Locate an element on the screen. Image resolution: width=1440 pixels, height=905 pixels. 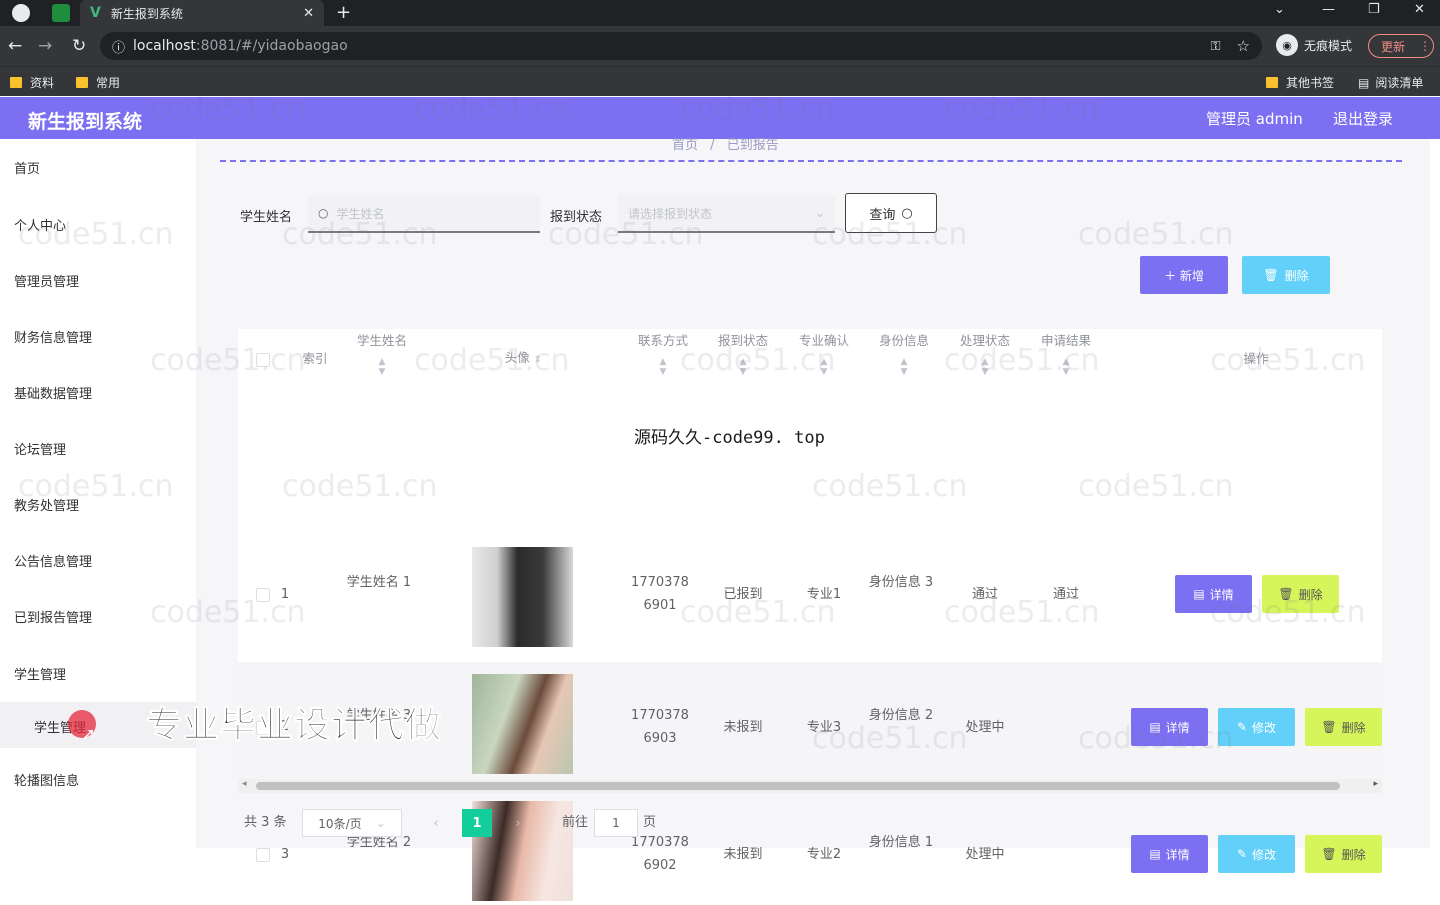
column-header-name: 学生姓名 ▲ ▼ is located at coordinates (382, 354).